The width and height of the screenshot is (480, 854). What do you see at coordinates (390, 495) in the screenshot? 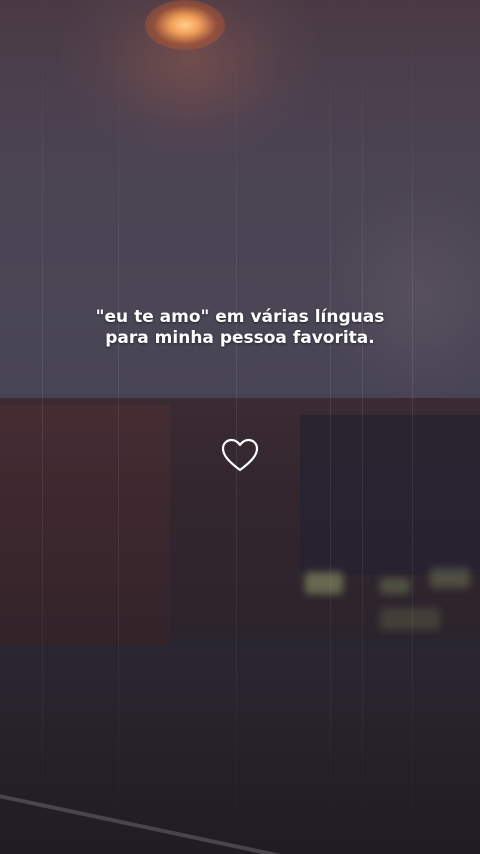
I see `building-right` at bounding box center [390, 495].